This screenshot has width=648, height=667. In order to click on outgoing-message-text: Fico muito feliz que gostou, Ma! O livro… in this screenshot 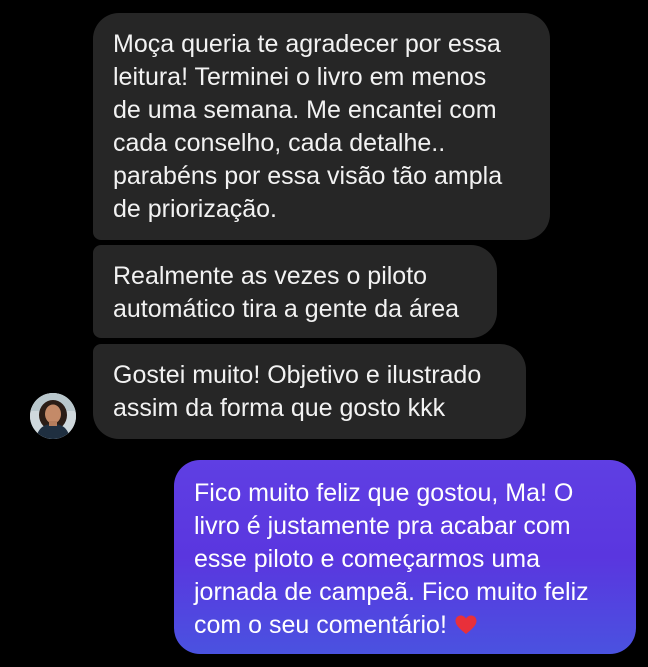, I will do `click(391, 559)`.